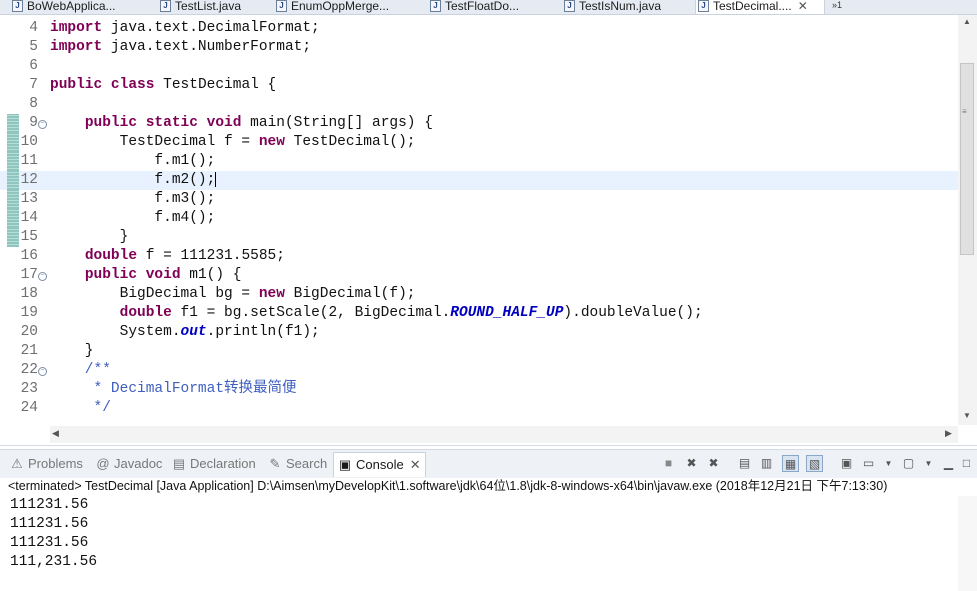 Image resolution: width=977 pixels, height=591 pixels. What do you see at coordinates (967, 159) in the screenshot?
I see `scrollbar-thumb` at bounding box center [967, 159].